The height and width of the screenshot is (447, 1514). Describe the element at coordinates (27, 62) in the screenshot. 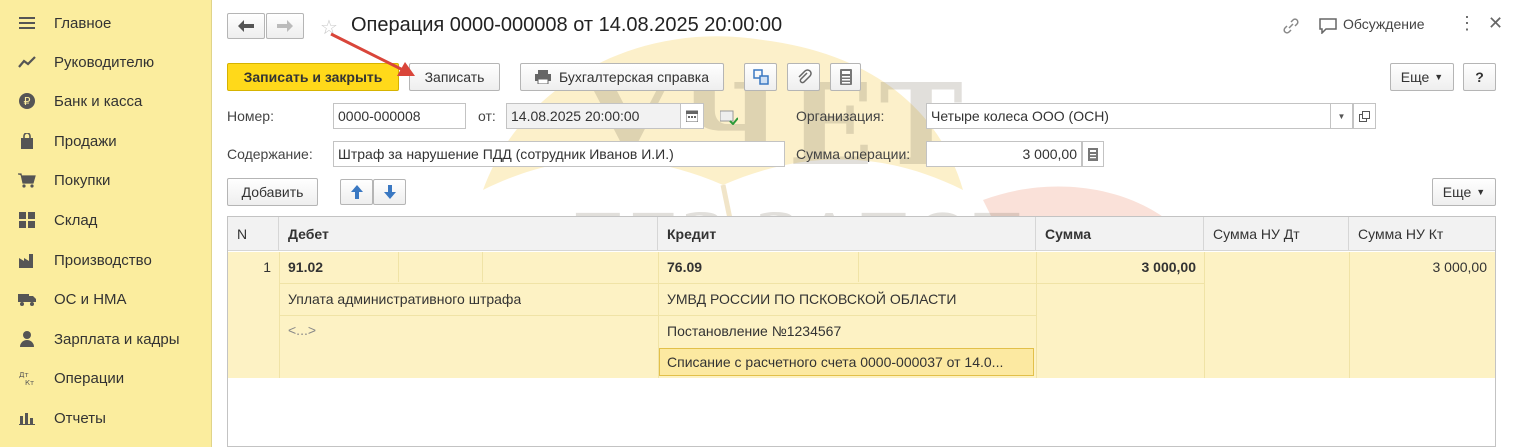

I see `trend-icon` at that location.